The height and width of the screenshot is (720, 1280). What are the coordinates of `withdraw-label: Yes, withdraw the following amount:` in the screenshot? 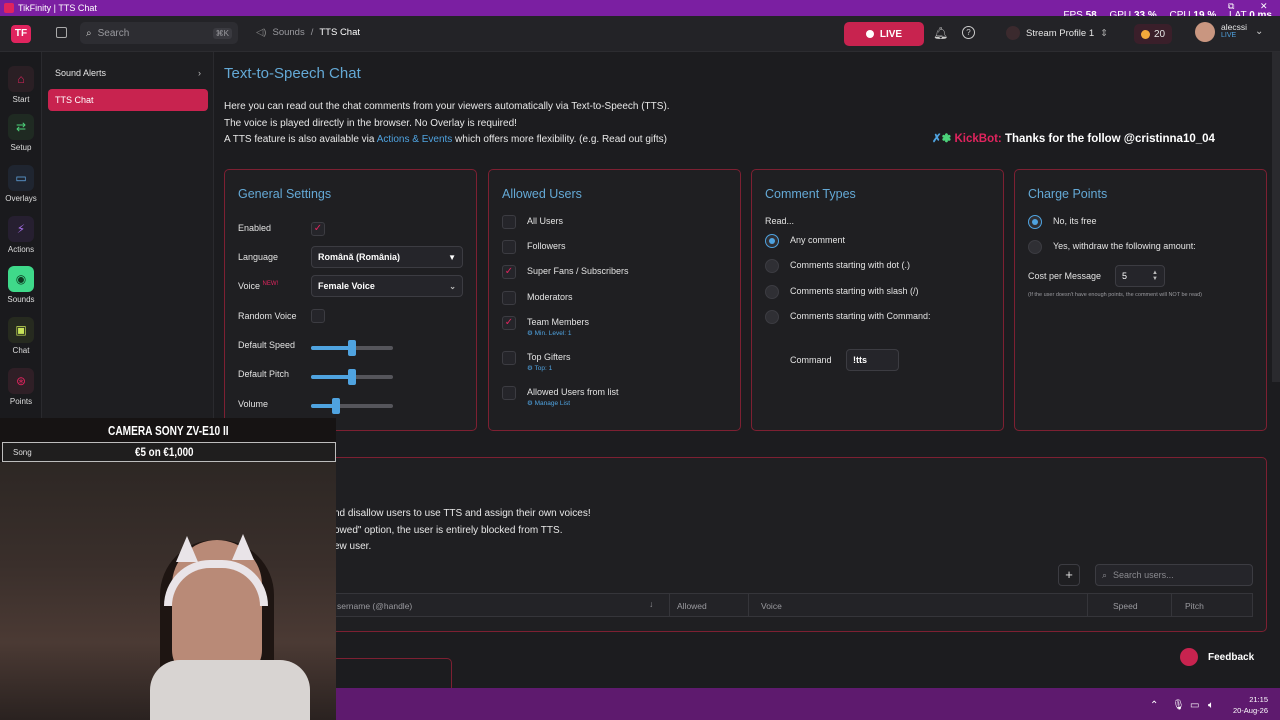 It's located at (1124, 246).